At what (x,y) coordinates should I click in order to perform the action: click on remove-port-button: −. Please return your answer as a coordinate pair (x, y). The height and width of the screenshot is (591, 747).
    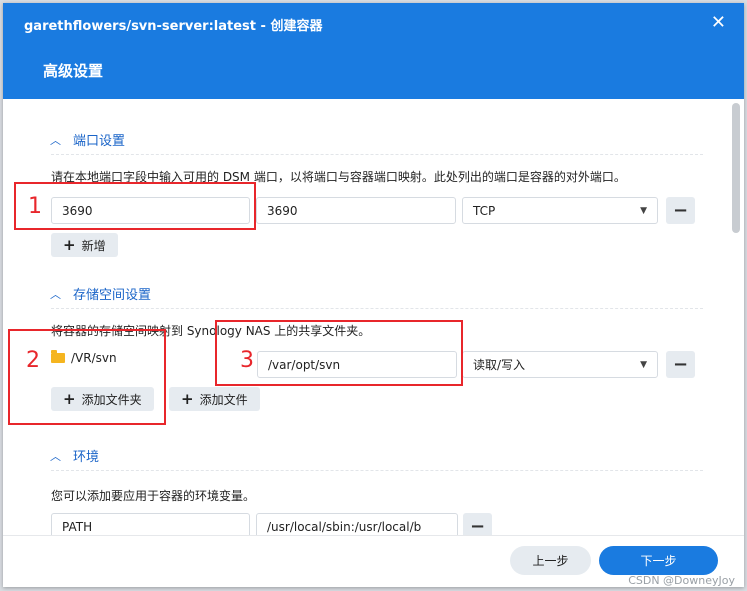
    Looking at the image, I should click on (680, 210).